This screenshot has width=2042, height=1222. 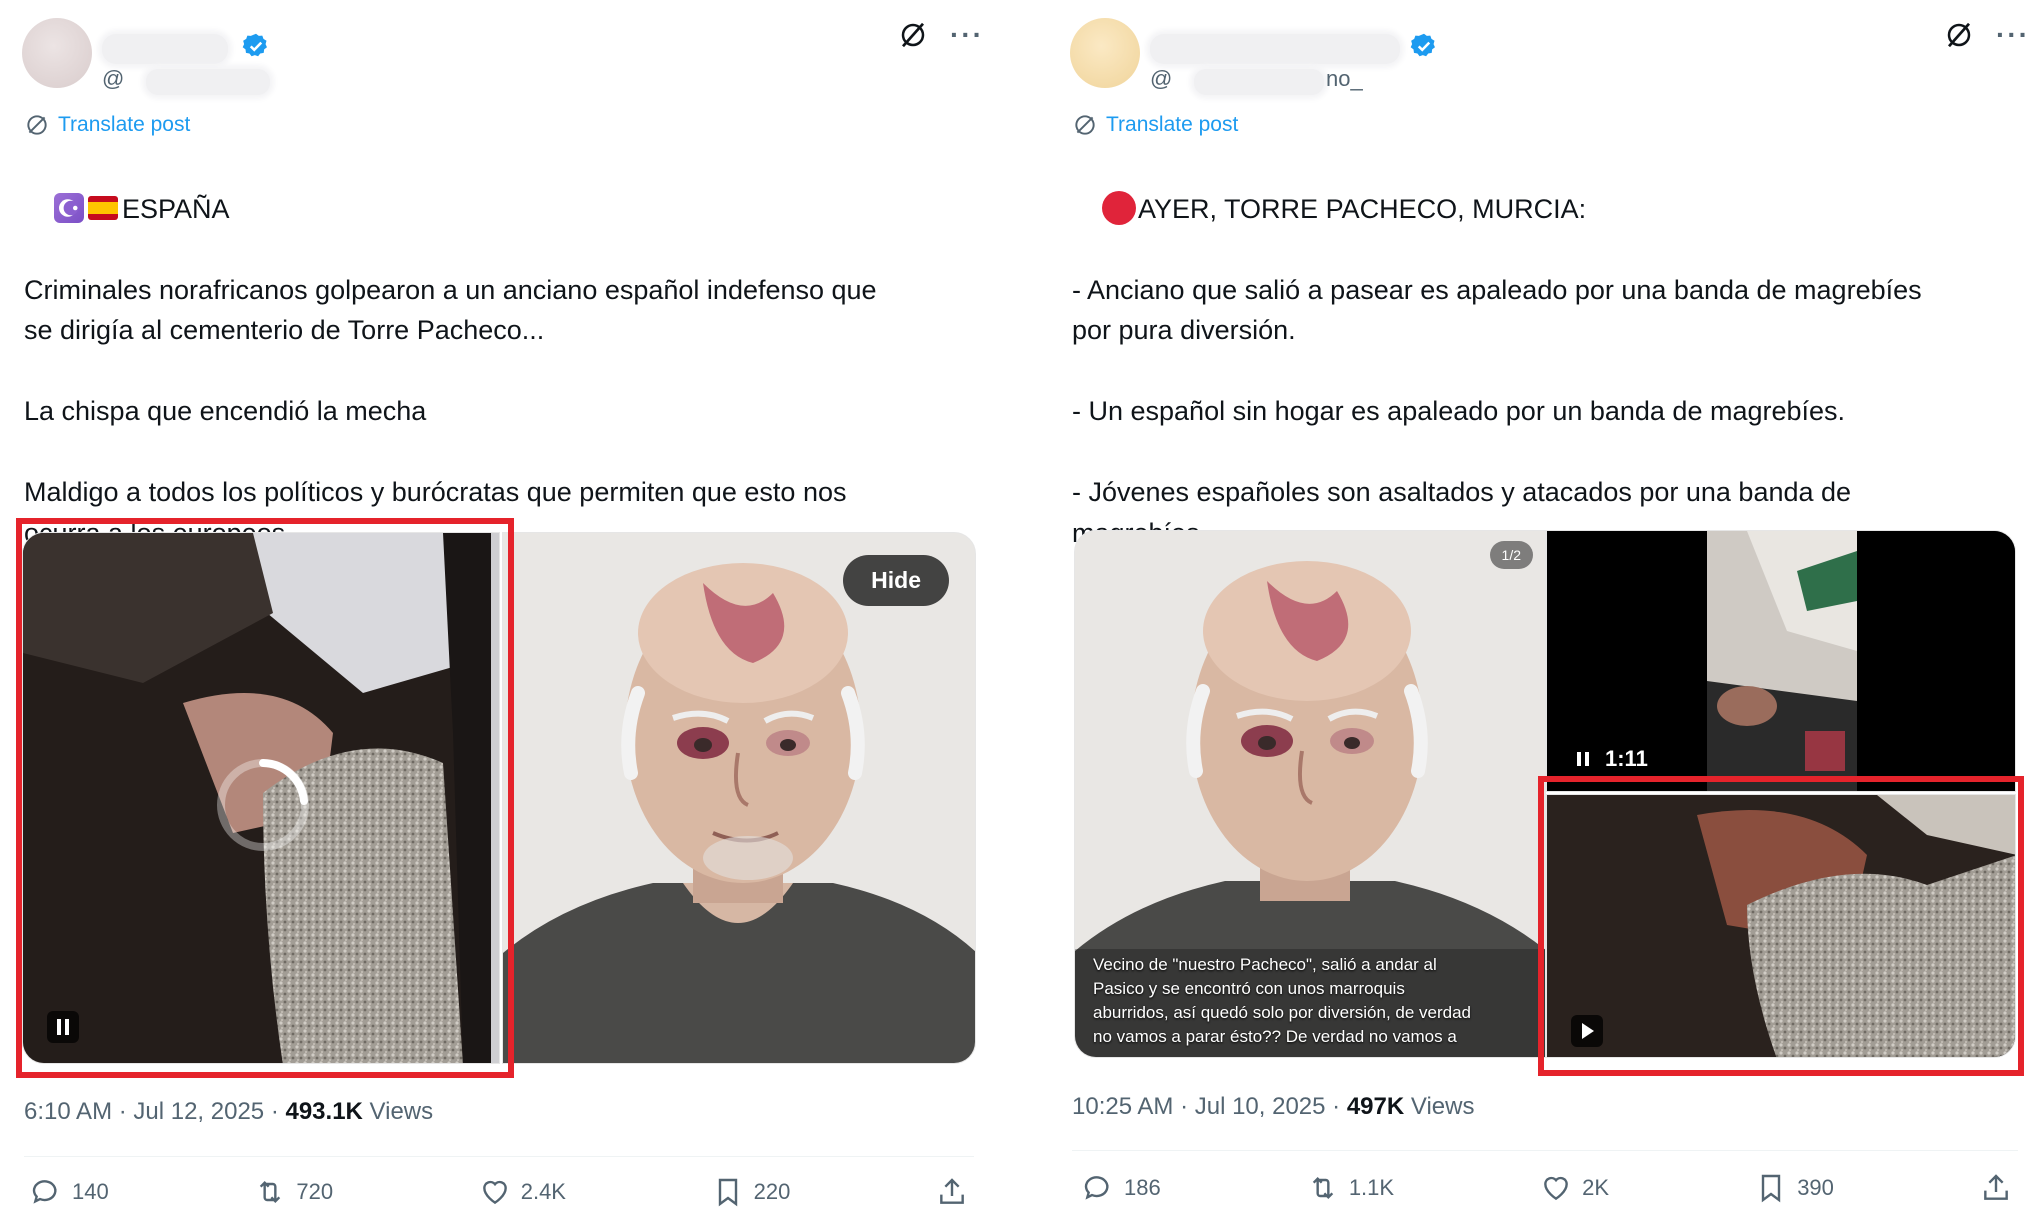 What do you see at coordinates (1375, 1106) in the screenshot?
I see `views-count: 497K` at bounding box center [1375, 1106].